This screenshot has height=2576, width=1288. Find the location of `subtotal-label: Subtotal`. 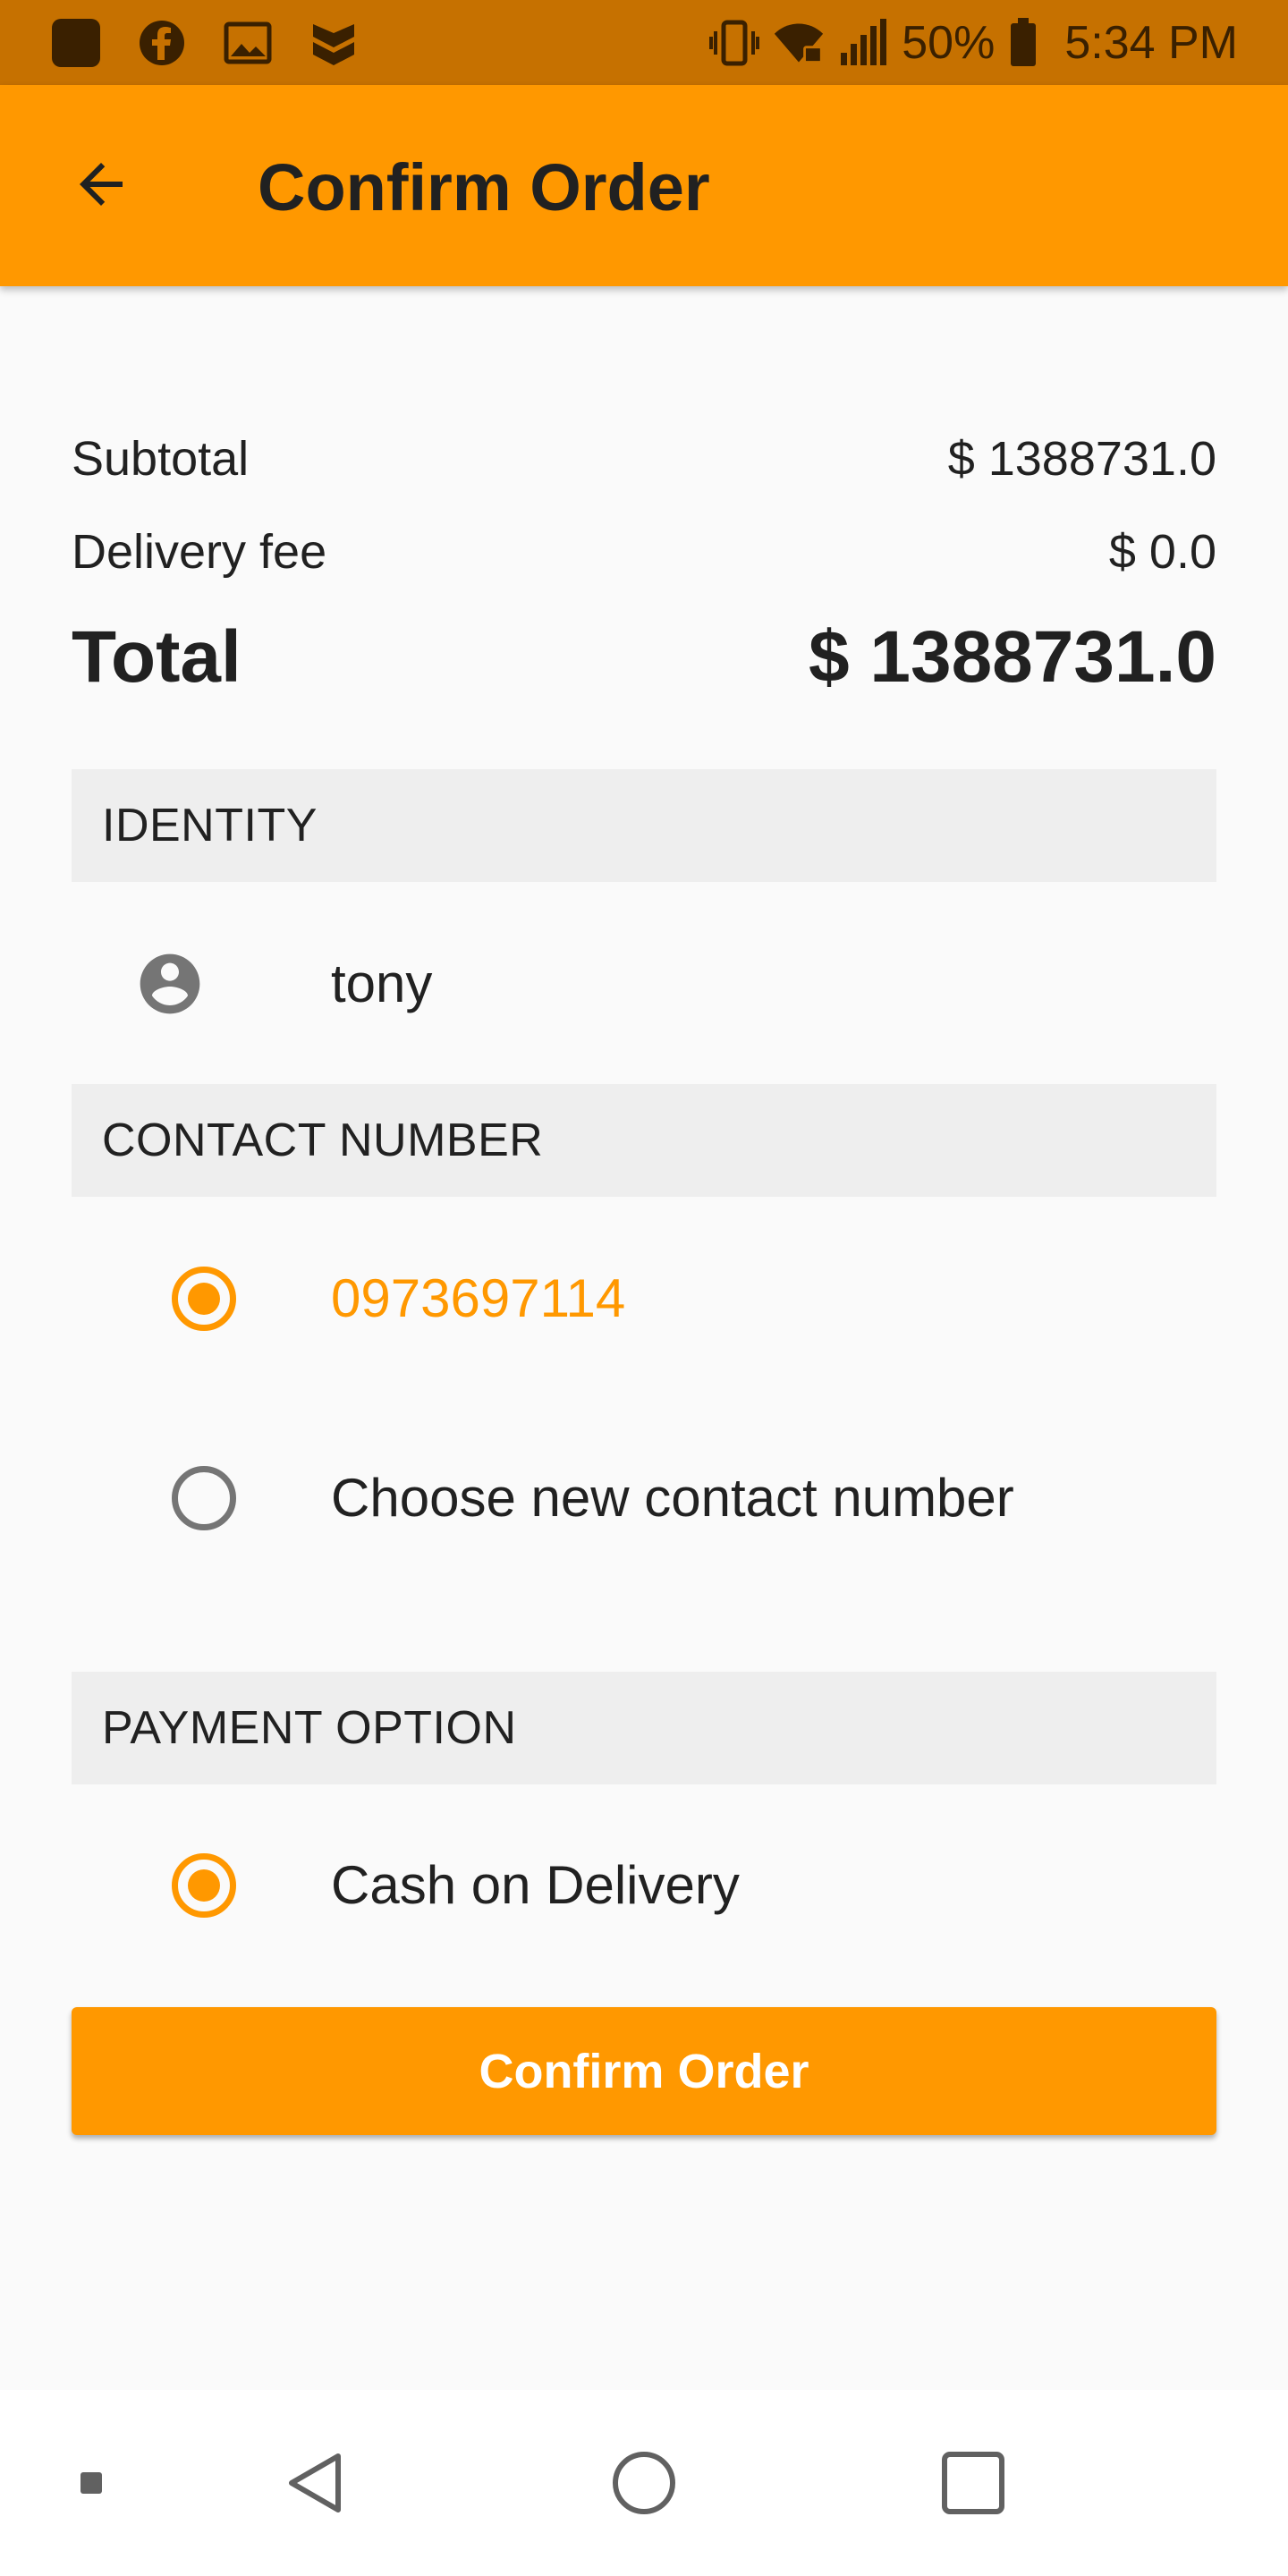

subtotal-label: Subtotal is located at coordinates (161, 459).